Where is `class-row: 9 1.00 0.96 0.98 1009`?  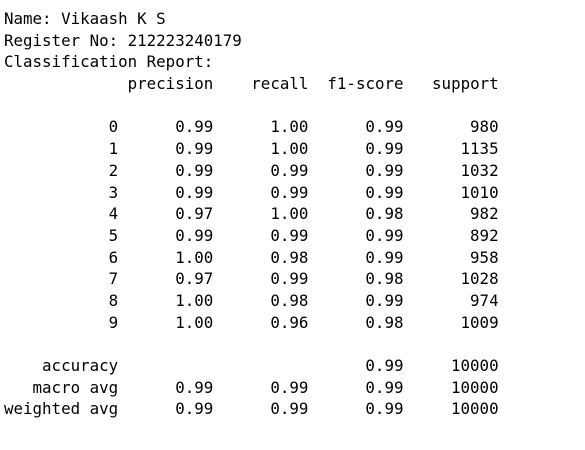
class-row: 9 1.00 0.96 0.98 1009 is located at coordinates (251, 323).